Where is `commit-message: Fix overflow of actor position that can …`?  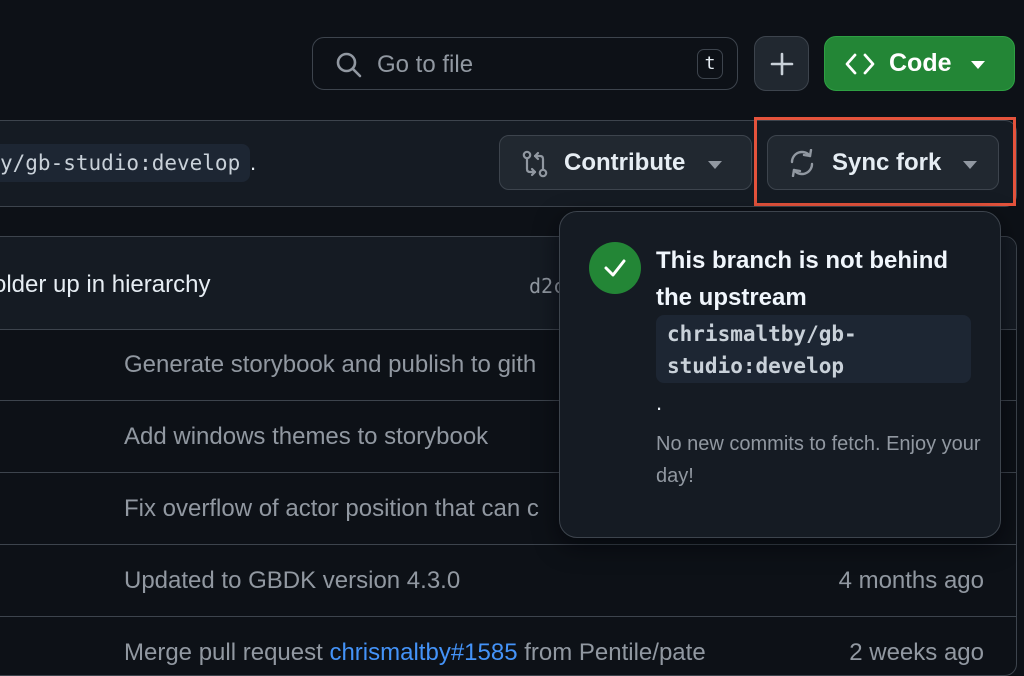 commit-message: Fix overflow of actor position that can … is located at coordinates (331, 509).